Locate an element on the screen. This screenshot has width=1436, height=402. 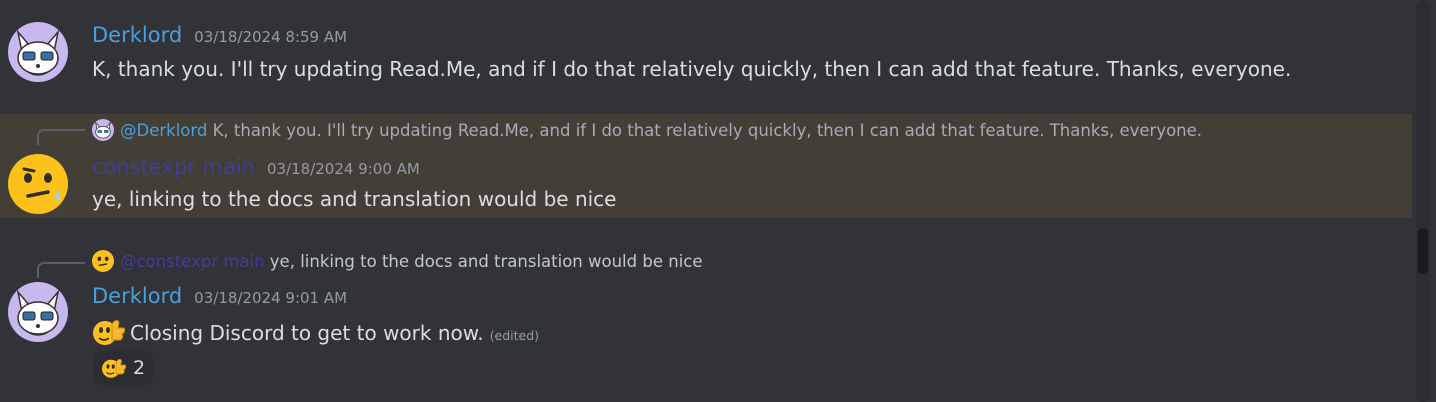
neutral-face-emoji-icon is located at coordinates (38, 184).